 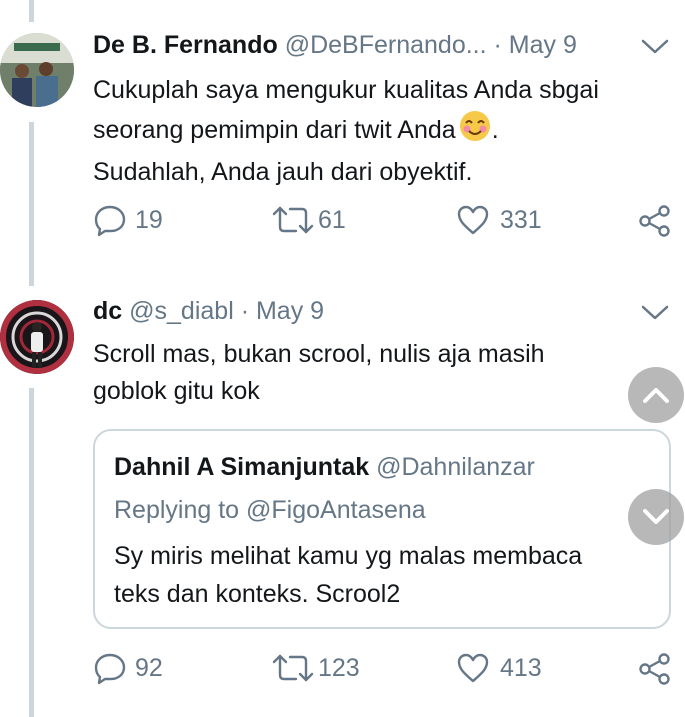 I want to click on retweet-count: 61, so click(x=332, y=219).